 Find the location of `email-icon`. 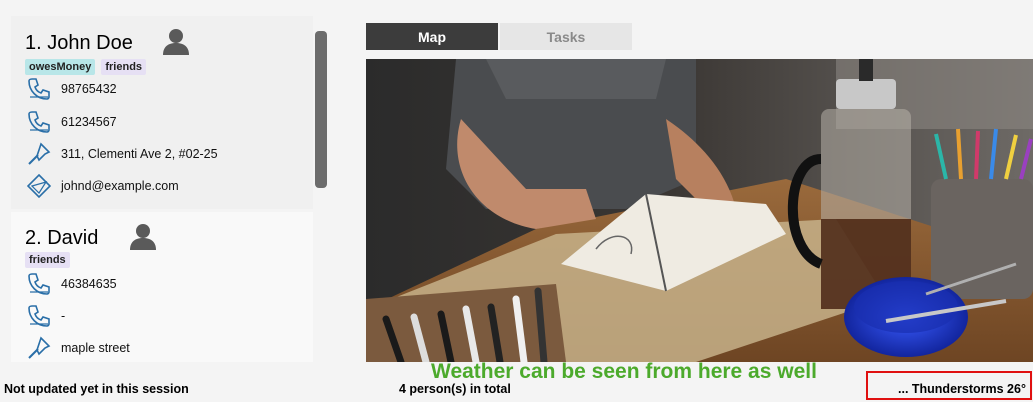

email-icon is located at coordinates (39, 186).